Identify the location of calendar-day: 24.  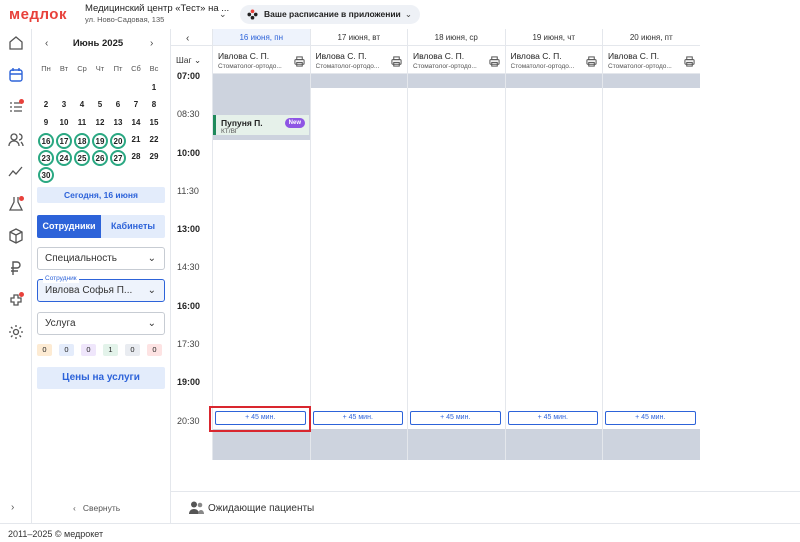
(64, 158).